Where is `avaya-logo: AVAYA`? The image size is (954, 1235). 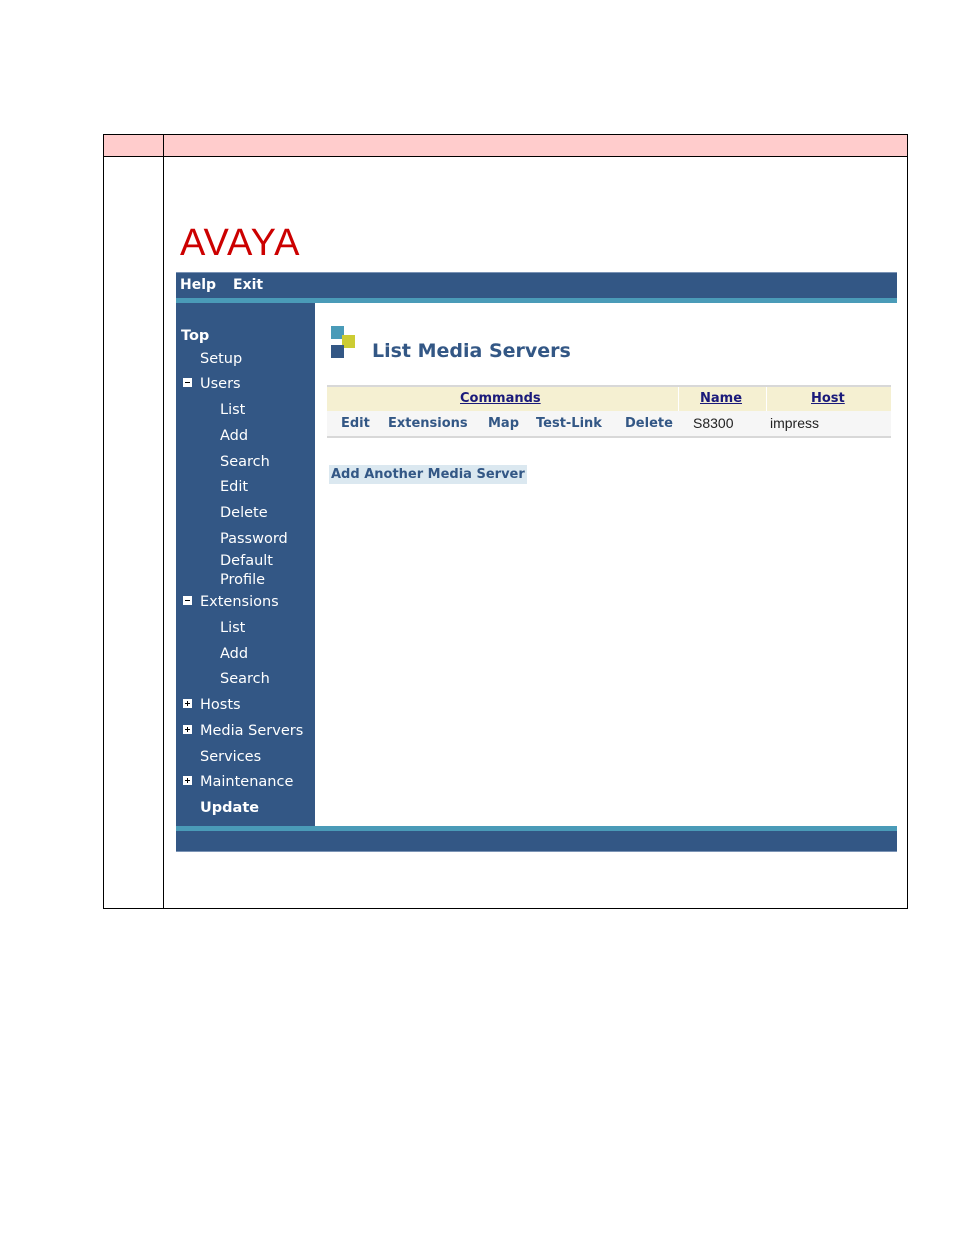
avaya-logo: AVAYA is located at coordinates (240, 243).